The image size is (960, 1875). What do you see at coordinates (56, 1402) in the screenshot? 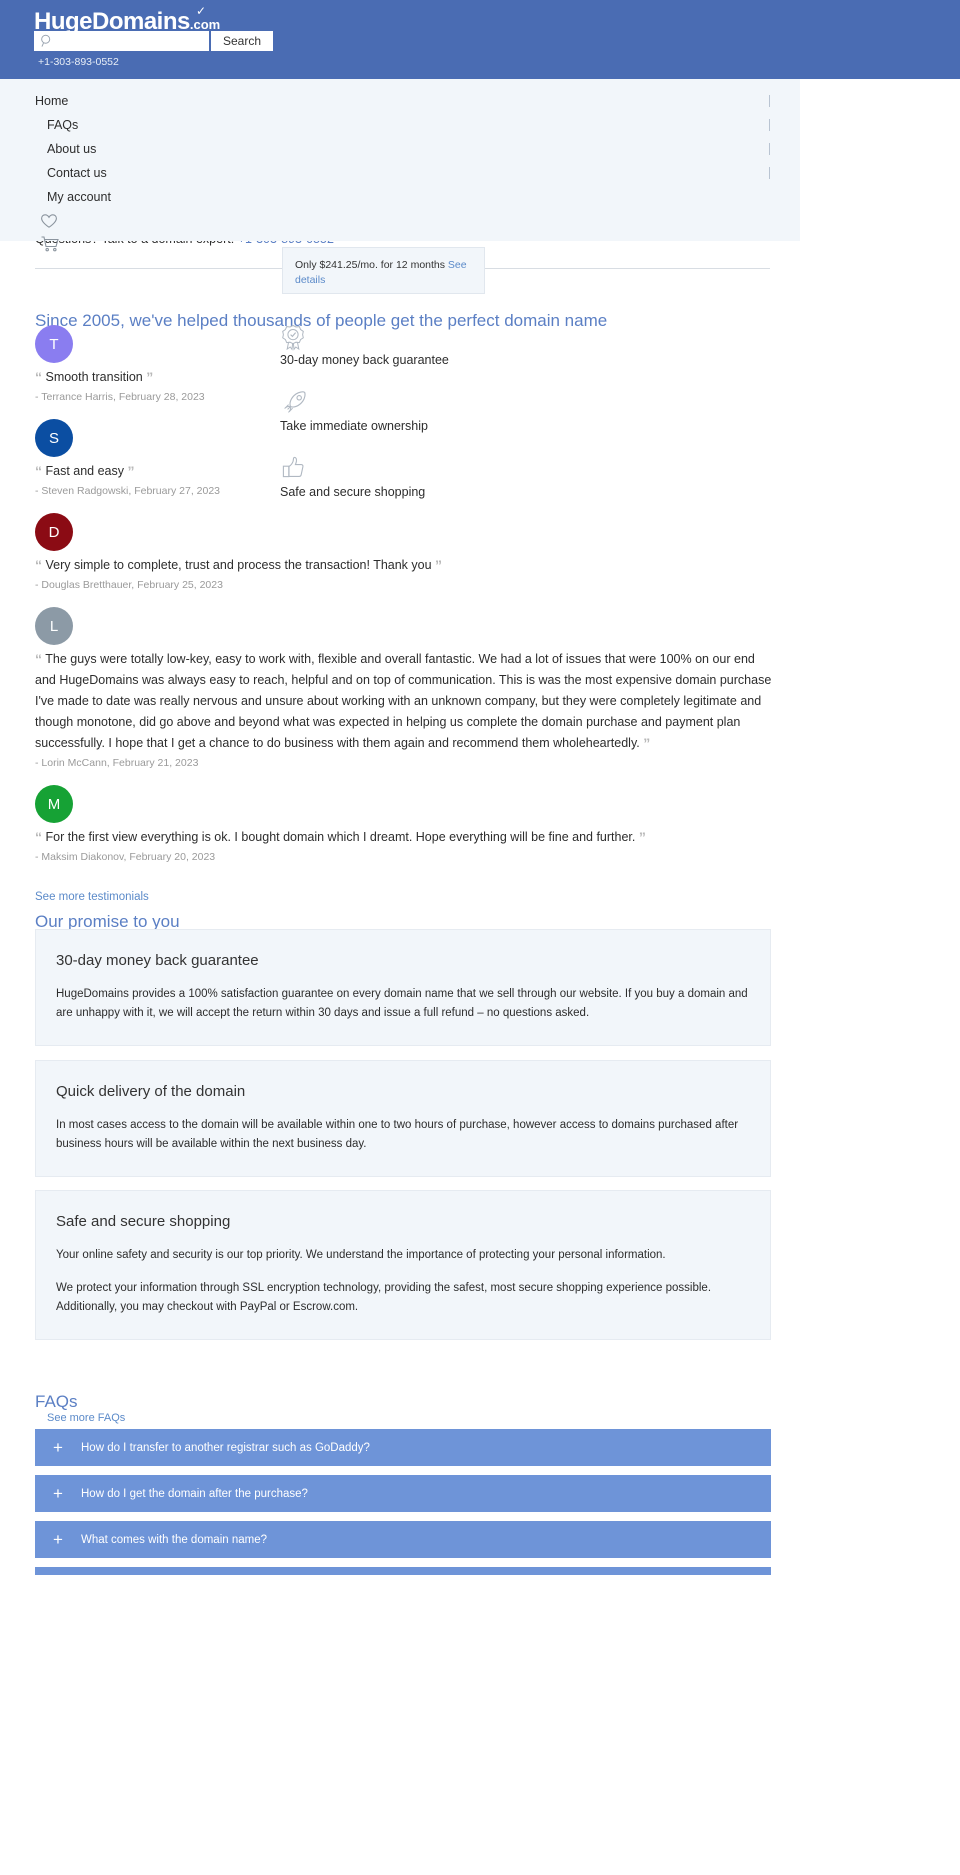
I see `faq-heading: FAQs` at bounding box center [56, 1402].